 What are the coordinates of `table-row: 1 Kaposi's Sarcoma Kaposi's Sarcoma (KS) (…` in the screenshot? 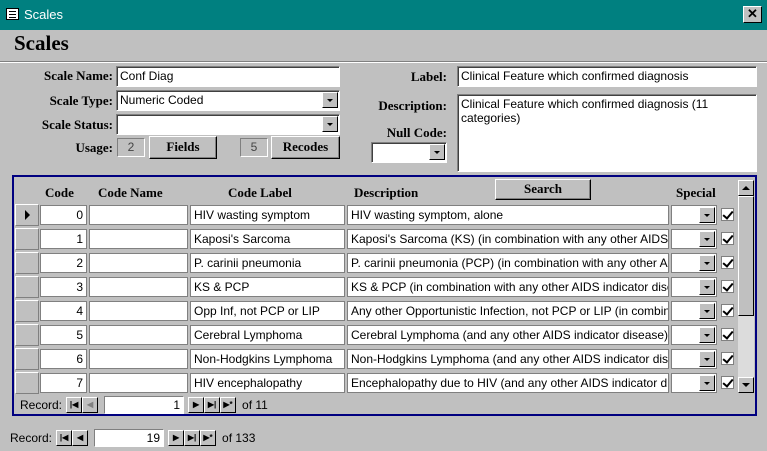 It's located at (376, 239).